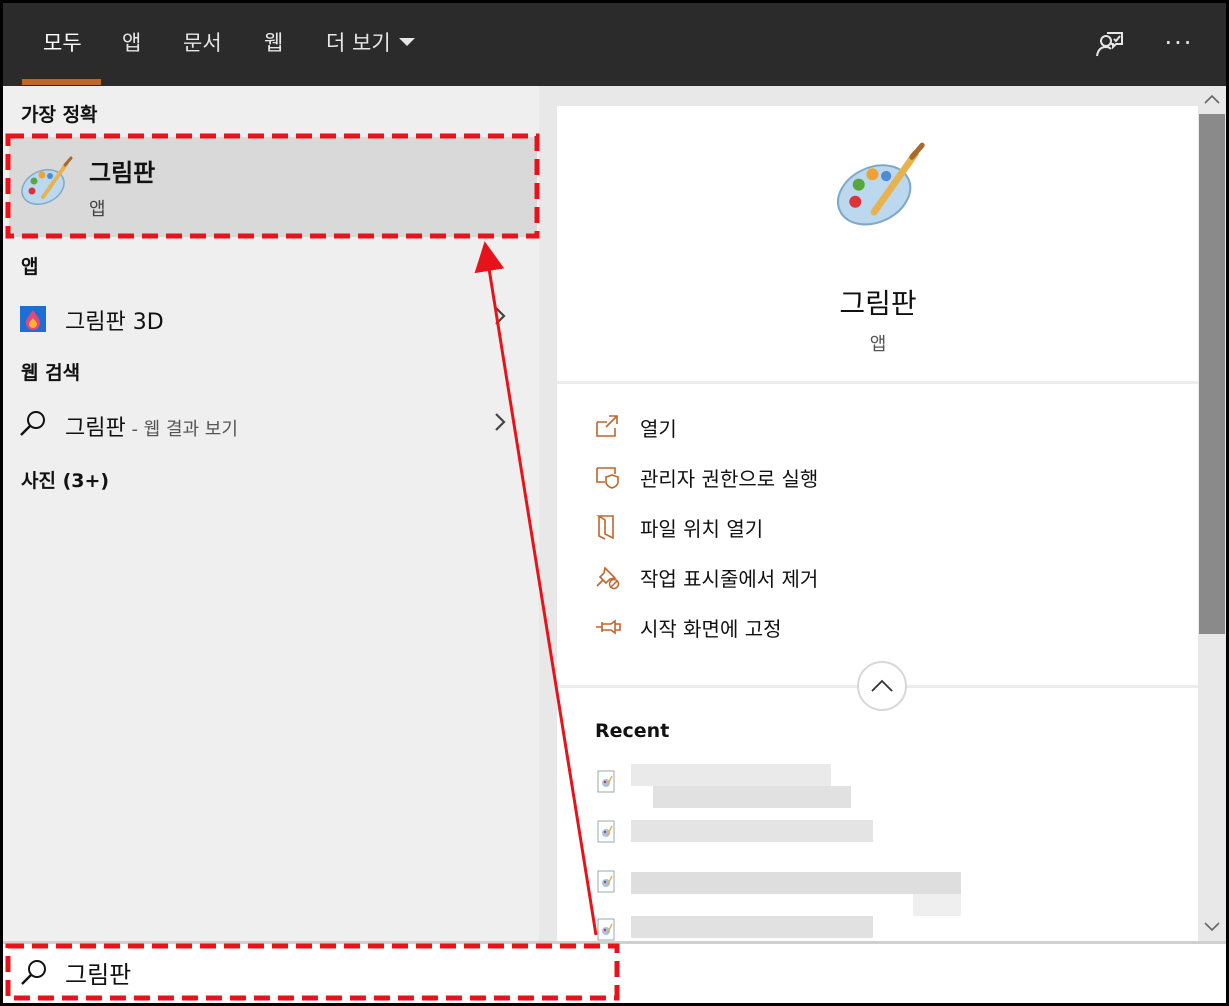 This screenshot has height=1006, width=1229. What do you see at coordinates (122, 173) in the screenshot?
I see `best-match-title: 그림판` at bounding box center [122, 173].